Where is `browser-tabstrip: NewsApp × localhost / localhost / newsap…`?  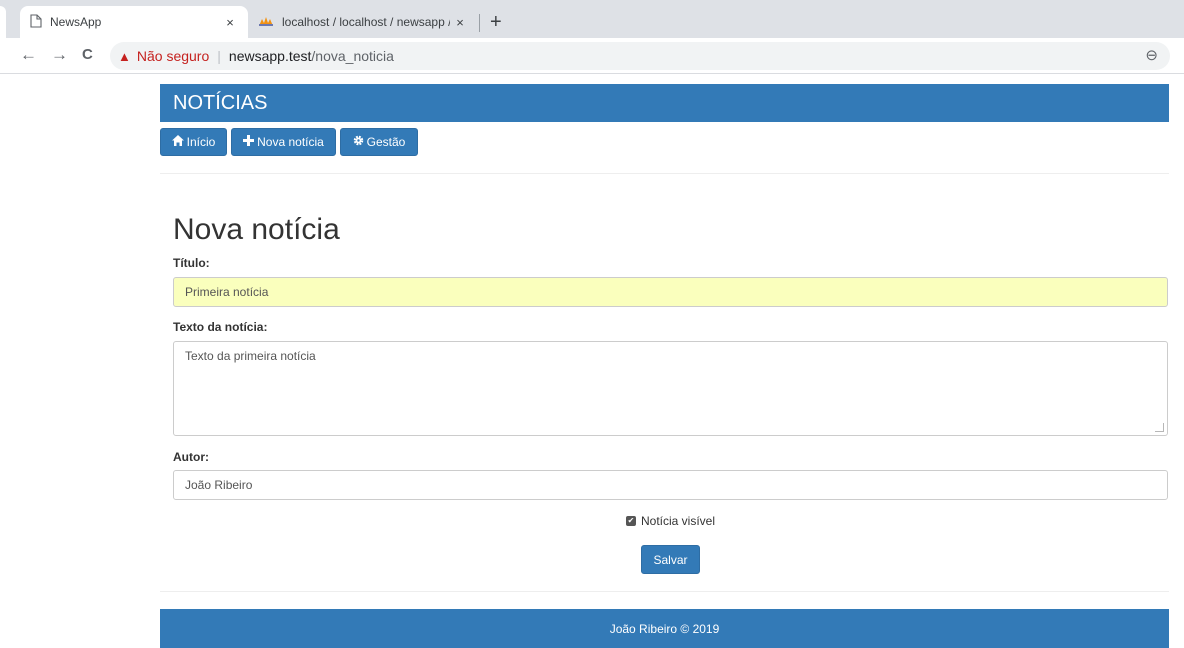
browser-tabstrip: NewsApp × localhost / localhost / newsap… is located at coordinates (592, 19).